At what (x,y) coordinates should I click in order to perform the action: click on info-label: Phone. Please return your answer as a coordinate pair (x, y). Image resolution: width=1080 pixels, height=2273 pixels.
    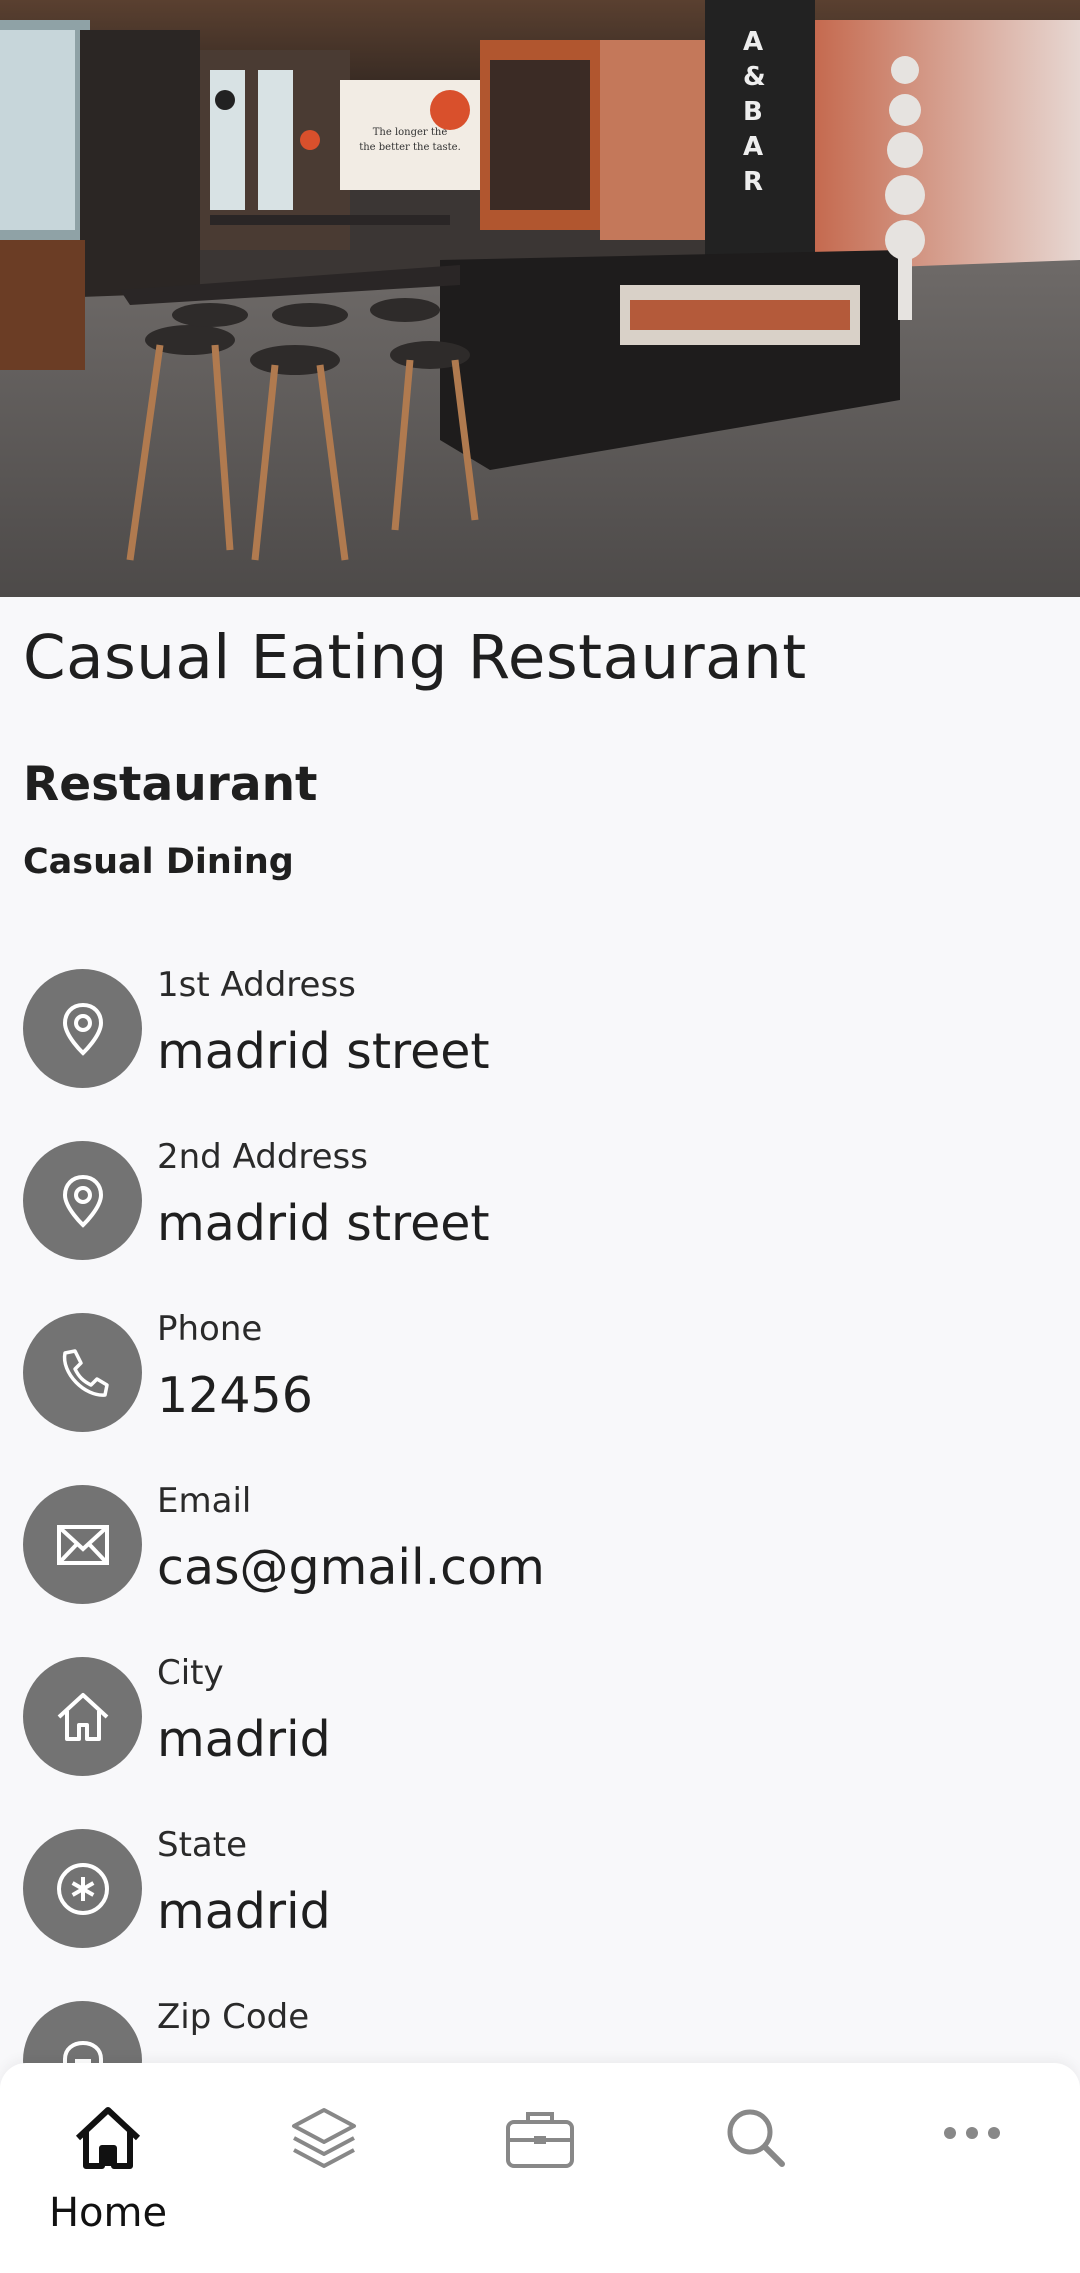
    Looking at the image, I should click on (210, 1329).